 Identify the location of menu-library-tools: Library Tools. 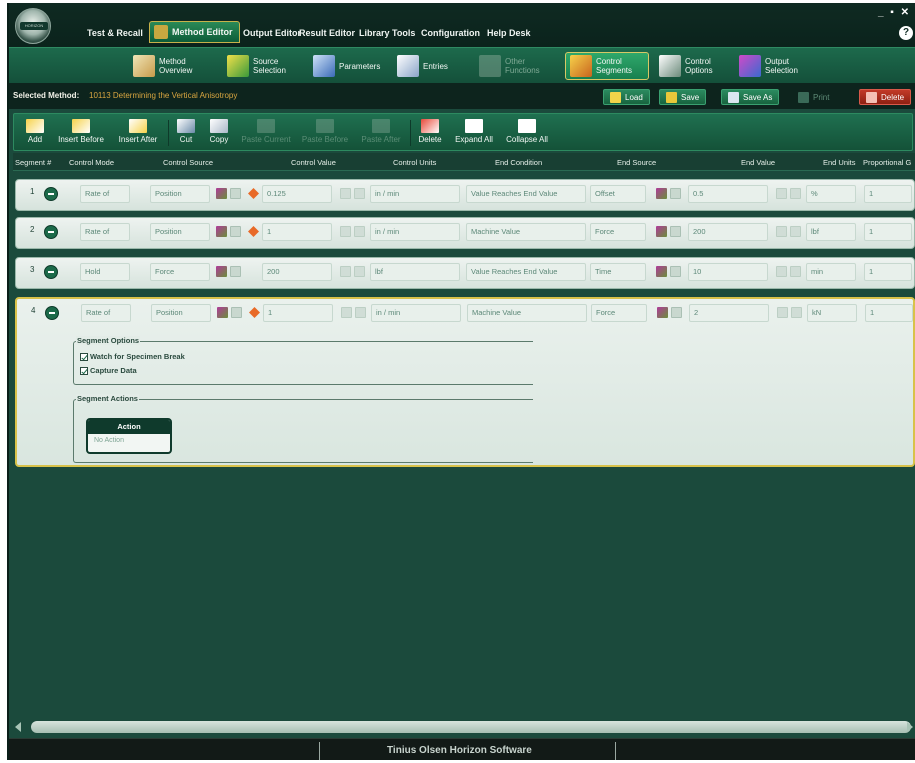
(387, 33).